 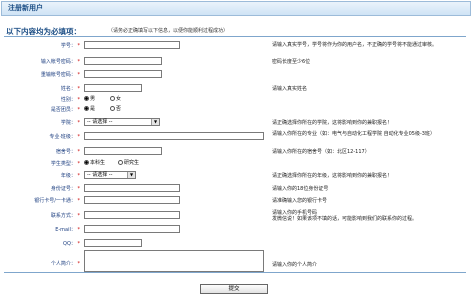 I want to click on gender-female-radio: 女, so click(x=115, y=98).